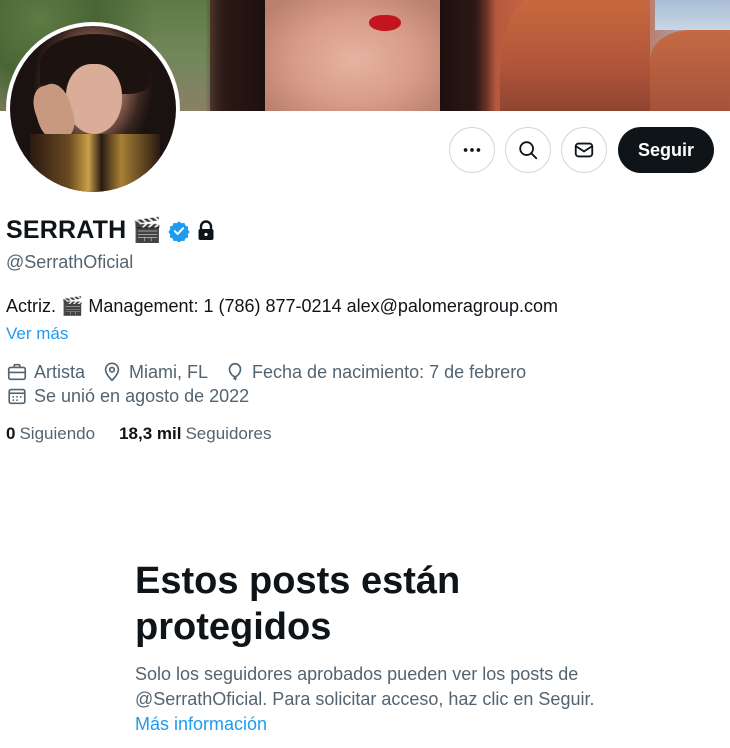  I want to click on meta-location: Miami, FL, so click(154, 372).